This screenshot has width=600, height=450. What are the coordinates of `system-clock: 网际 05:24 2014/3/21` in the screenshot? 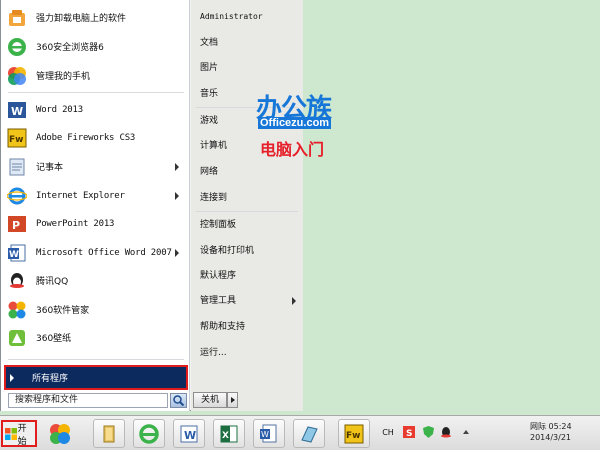 It's located at (560, 432).